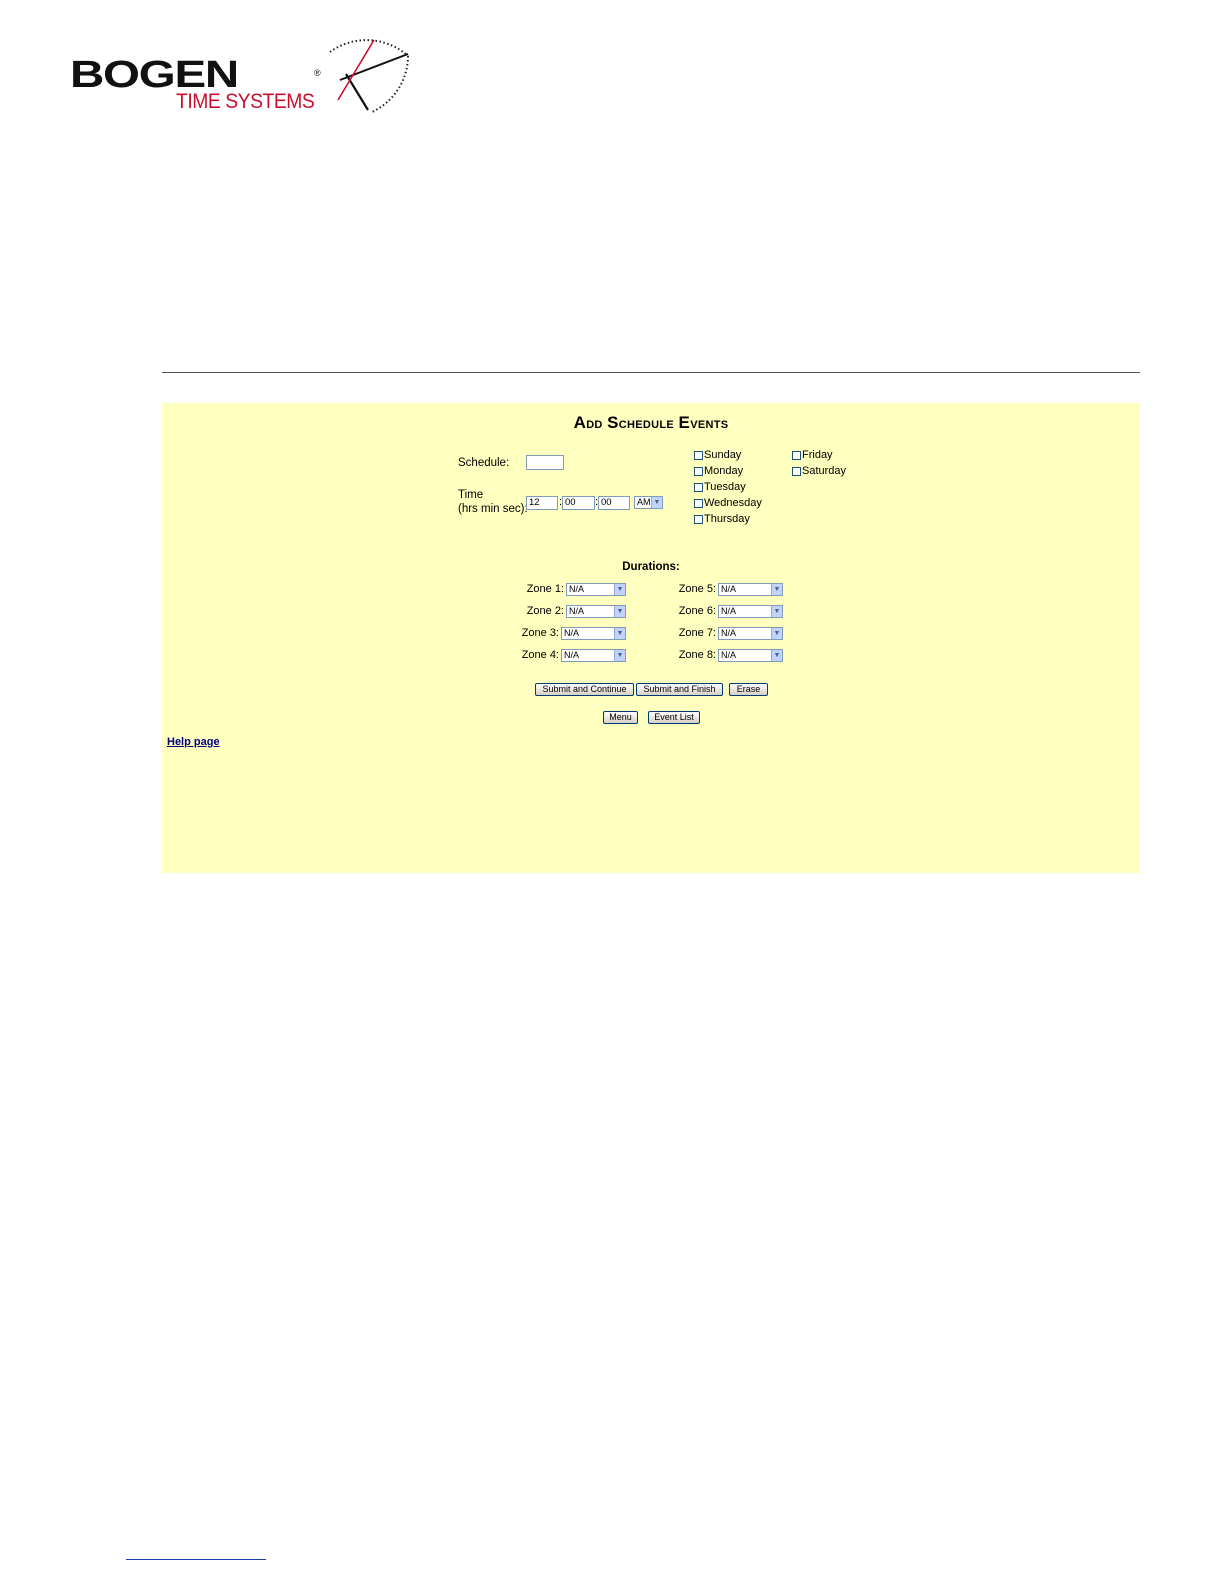 This screenshot has width=1224, height=1584. I want to click on day-label-friday: Friday, so click(817, 455).